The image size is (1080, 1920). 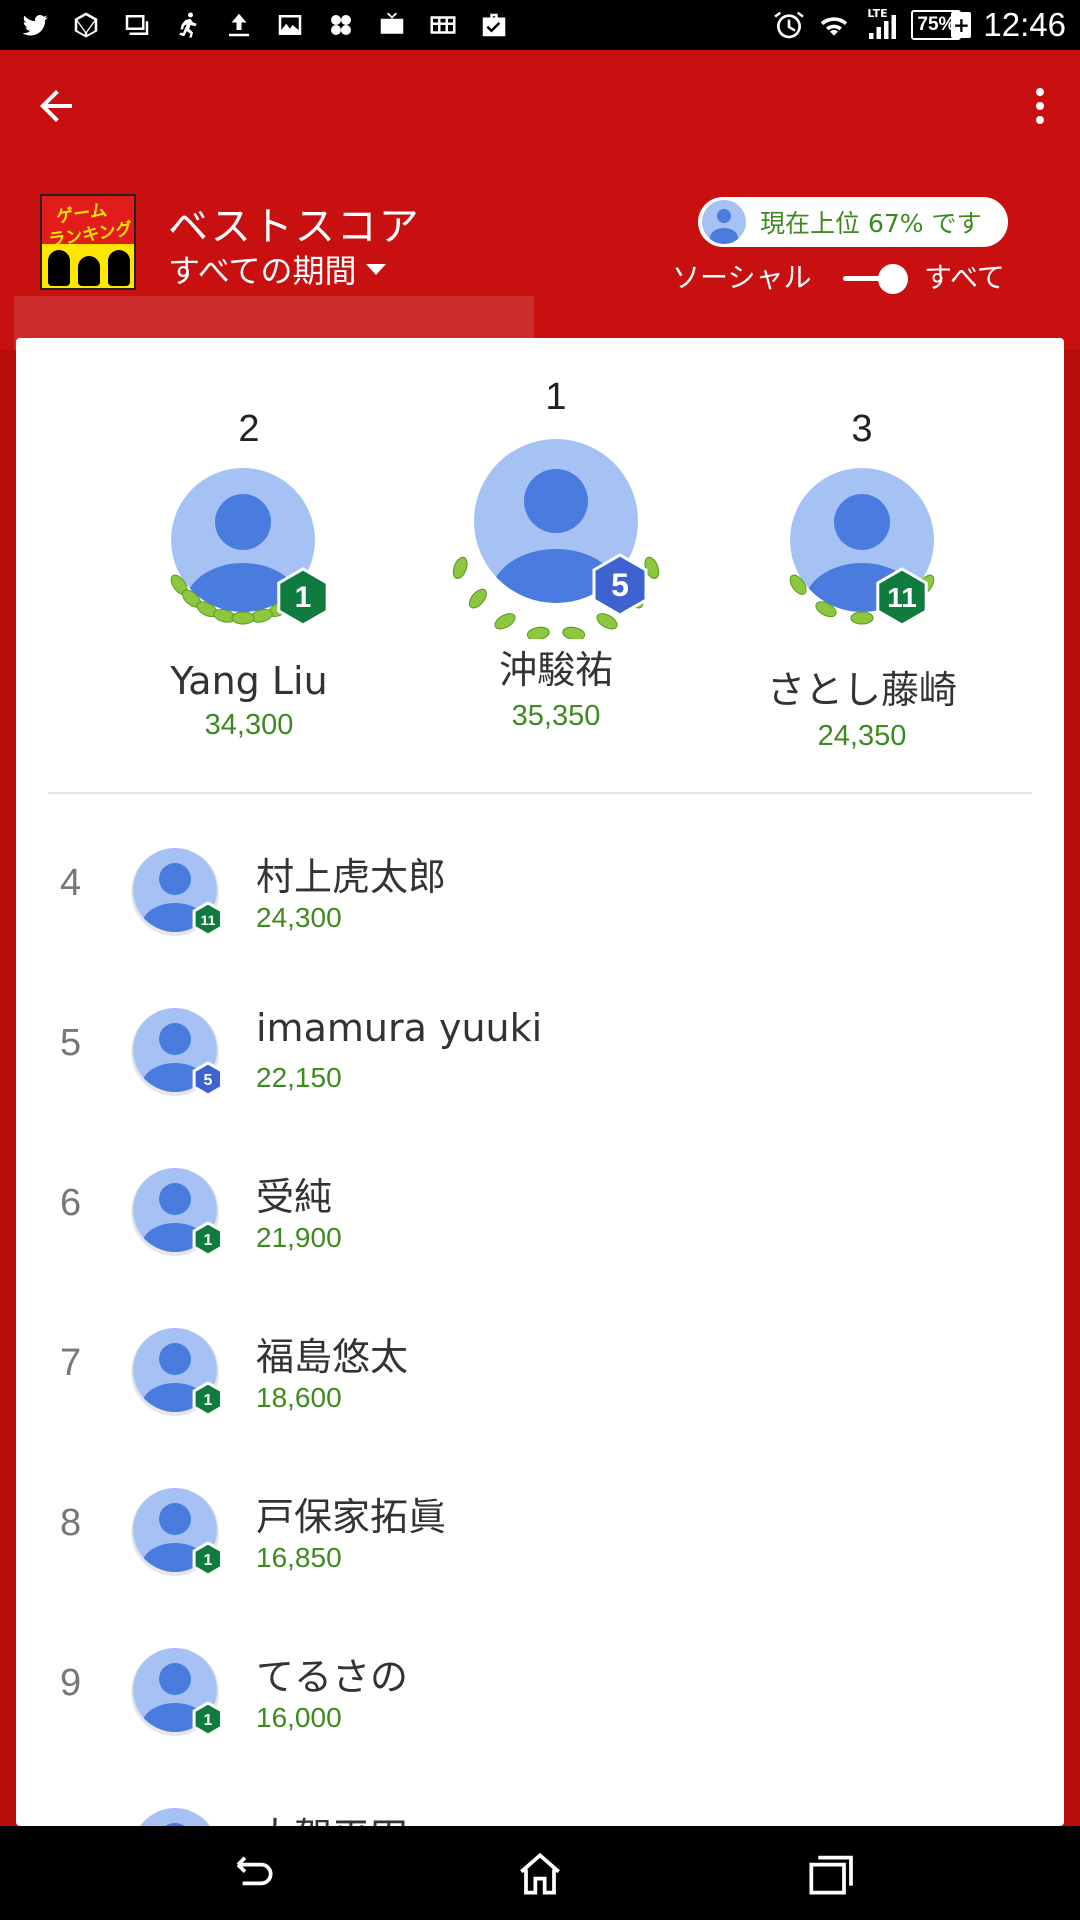 I want to click on briefcase-check-icon, so click(x=494, y=25).